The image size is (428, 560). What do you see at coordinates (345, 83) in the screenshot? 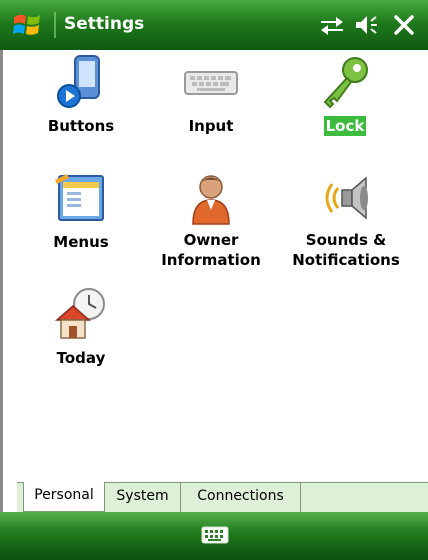
I see `key-lock-icon` at bounding box center [345, 83].